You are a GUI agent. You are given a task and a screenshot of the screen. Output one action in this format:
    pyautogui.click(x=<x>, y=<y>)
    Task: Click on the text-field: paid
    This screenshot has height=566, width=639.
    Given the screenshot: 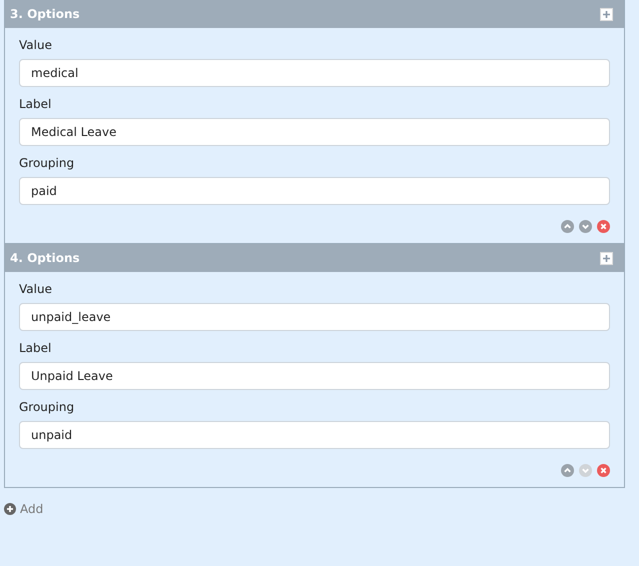 What is the action you would take?
    pyautogui.click(x=314, y=191)
    